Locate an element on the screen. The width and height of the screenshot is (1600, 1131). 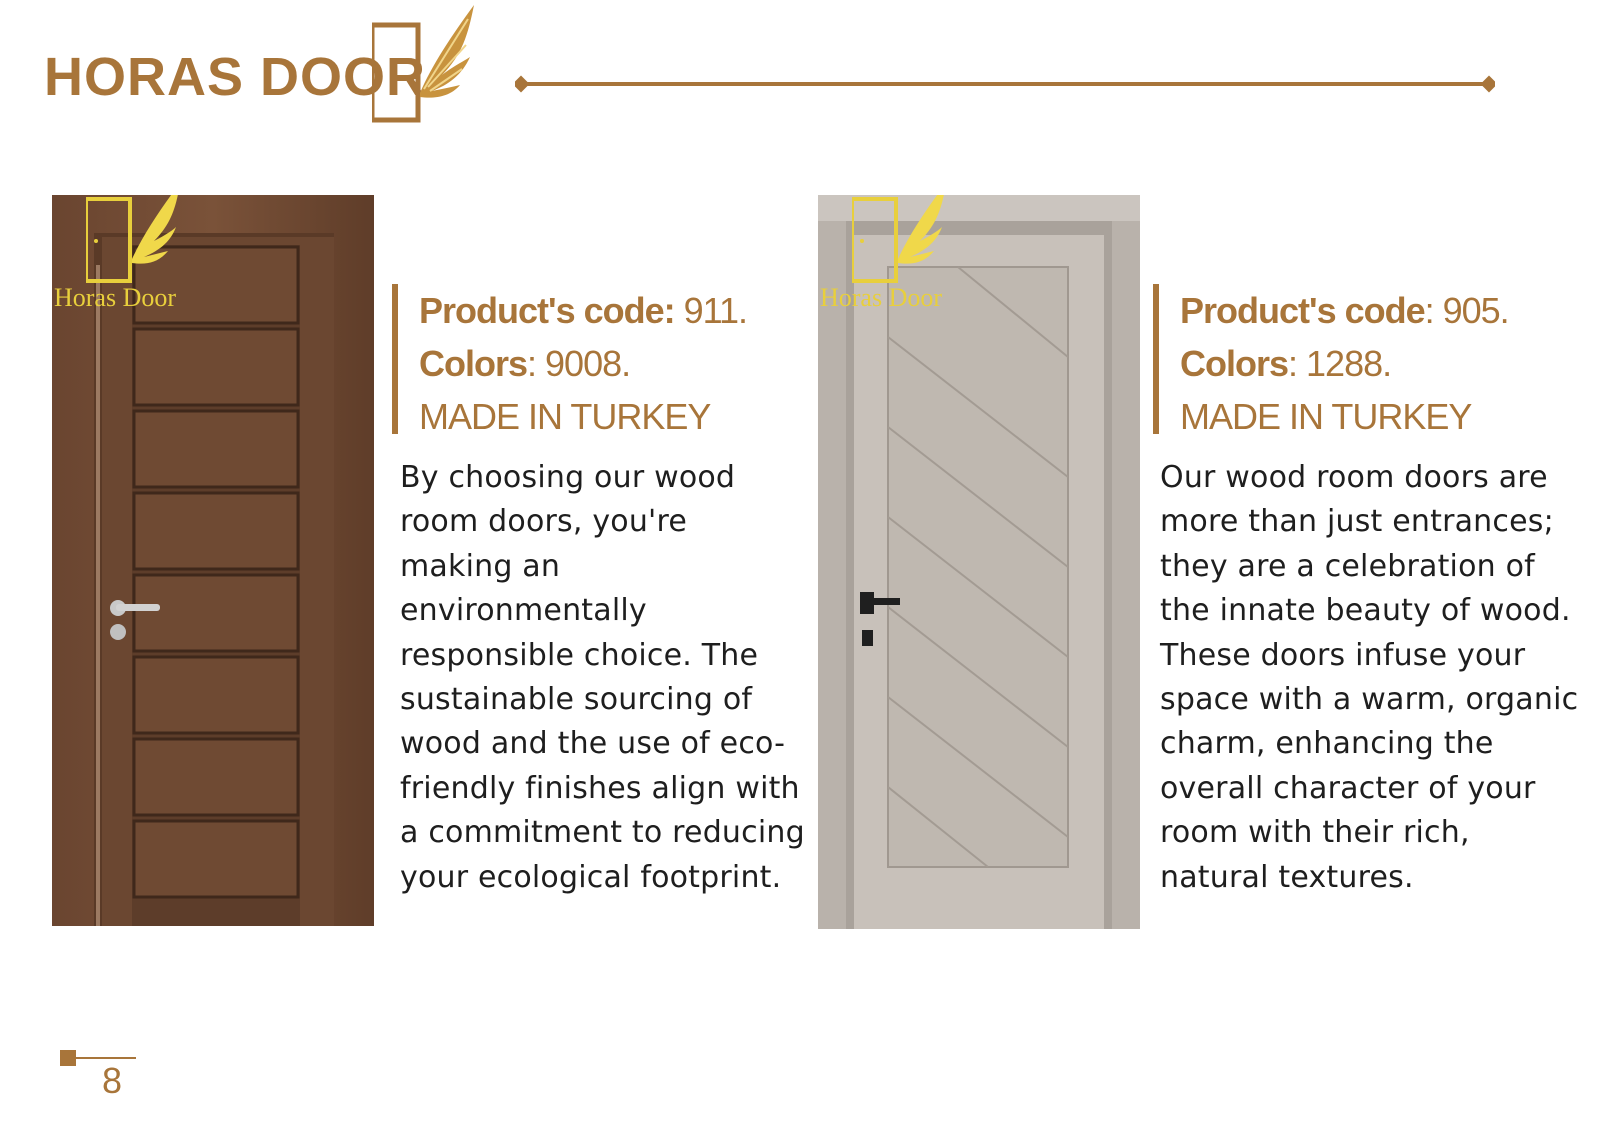
colors-value: : 9008. is located at coordinates (579, 363).